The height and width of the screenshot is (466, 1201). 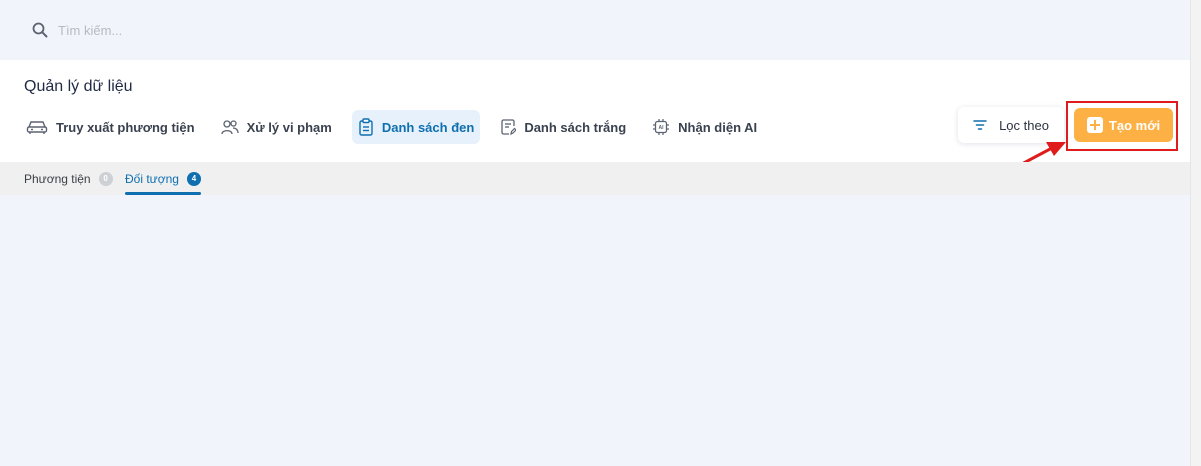 I want to click on tab-xu-ly-vi-pham: Xử lý vi phạm, so click(x=276, y=127).